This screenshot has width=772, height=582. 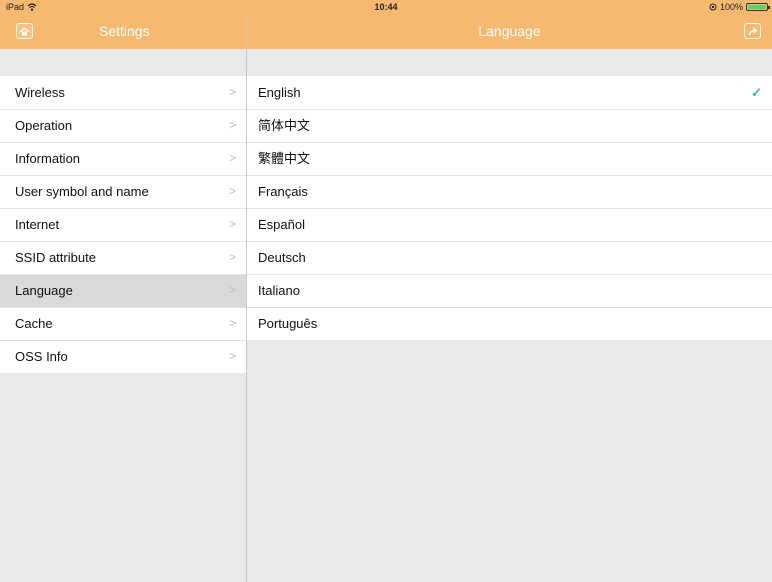 What do you see at coordinates (282, 257) in the screenshot?
I see `language-label: Deutsch` at bounding box center [282, 257].